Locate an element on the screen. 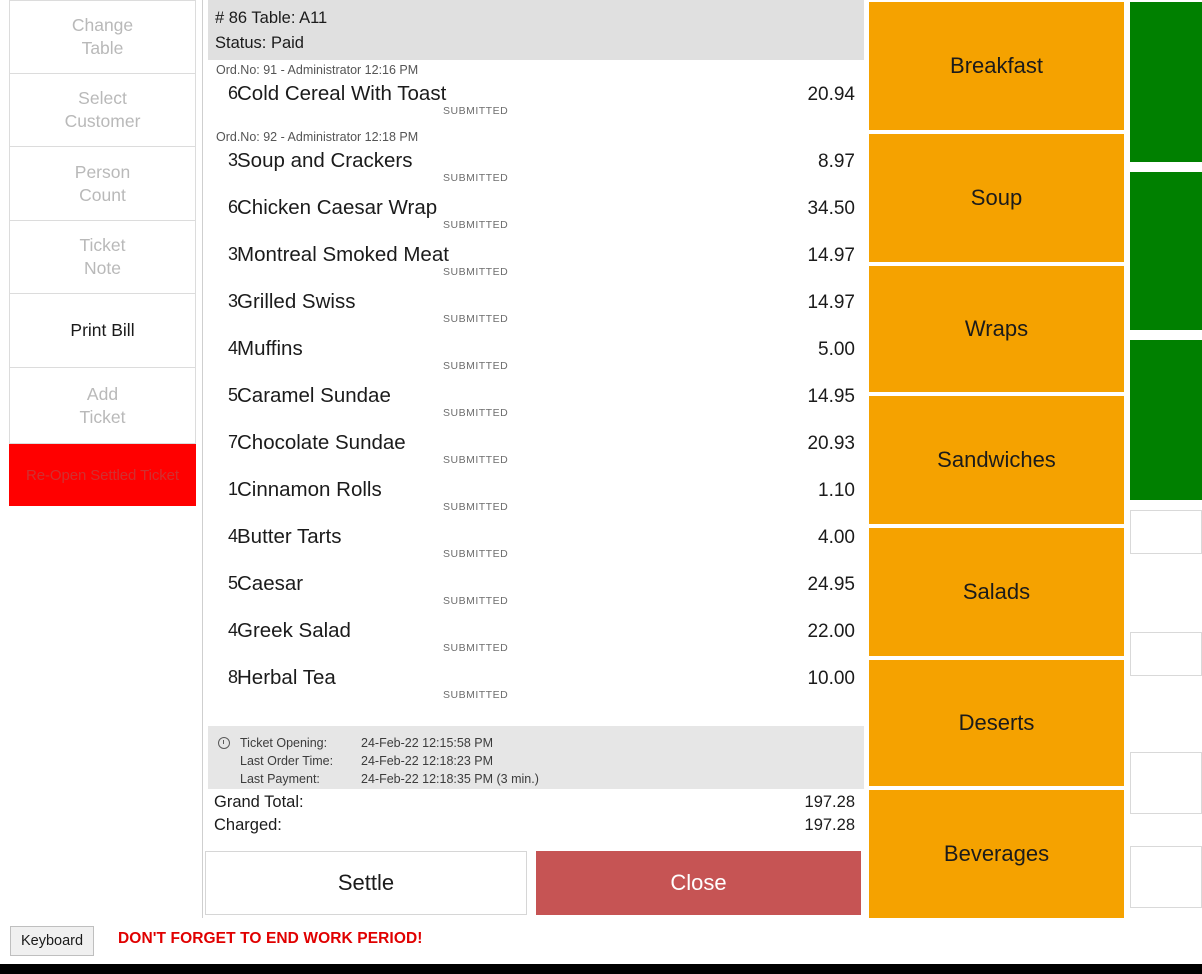 The image size is (1202, 974). order-line-amount: 8.97 is located at coordinates (836, 161).